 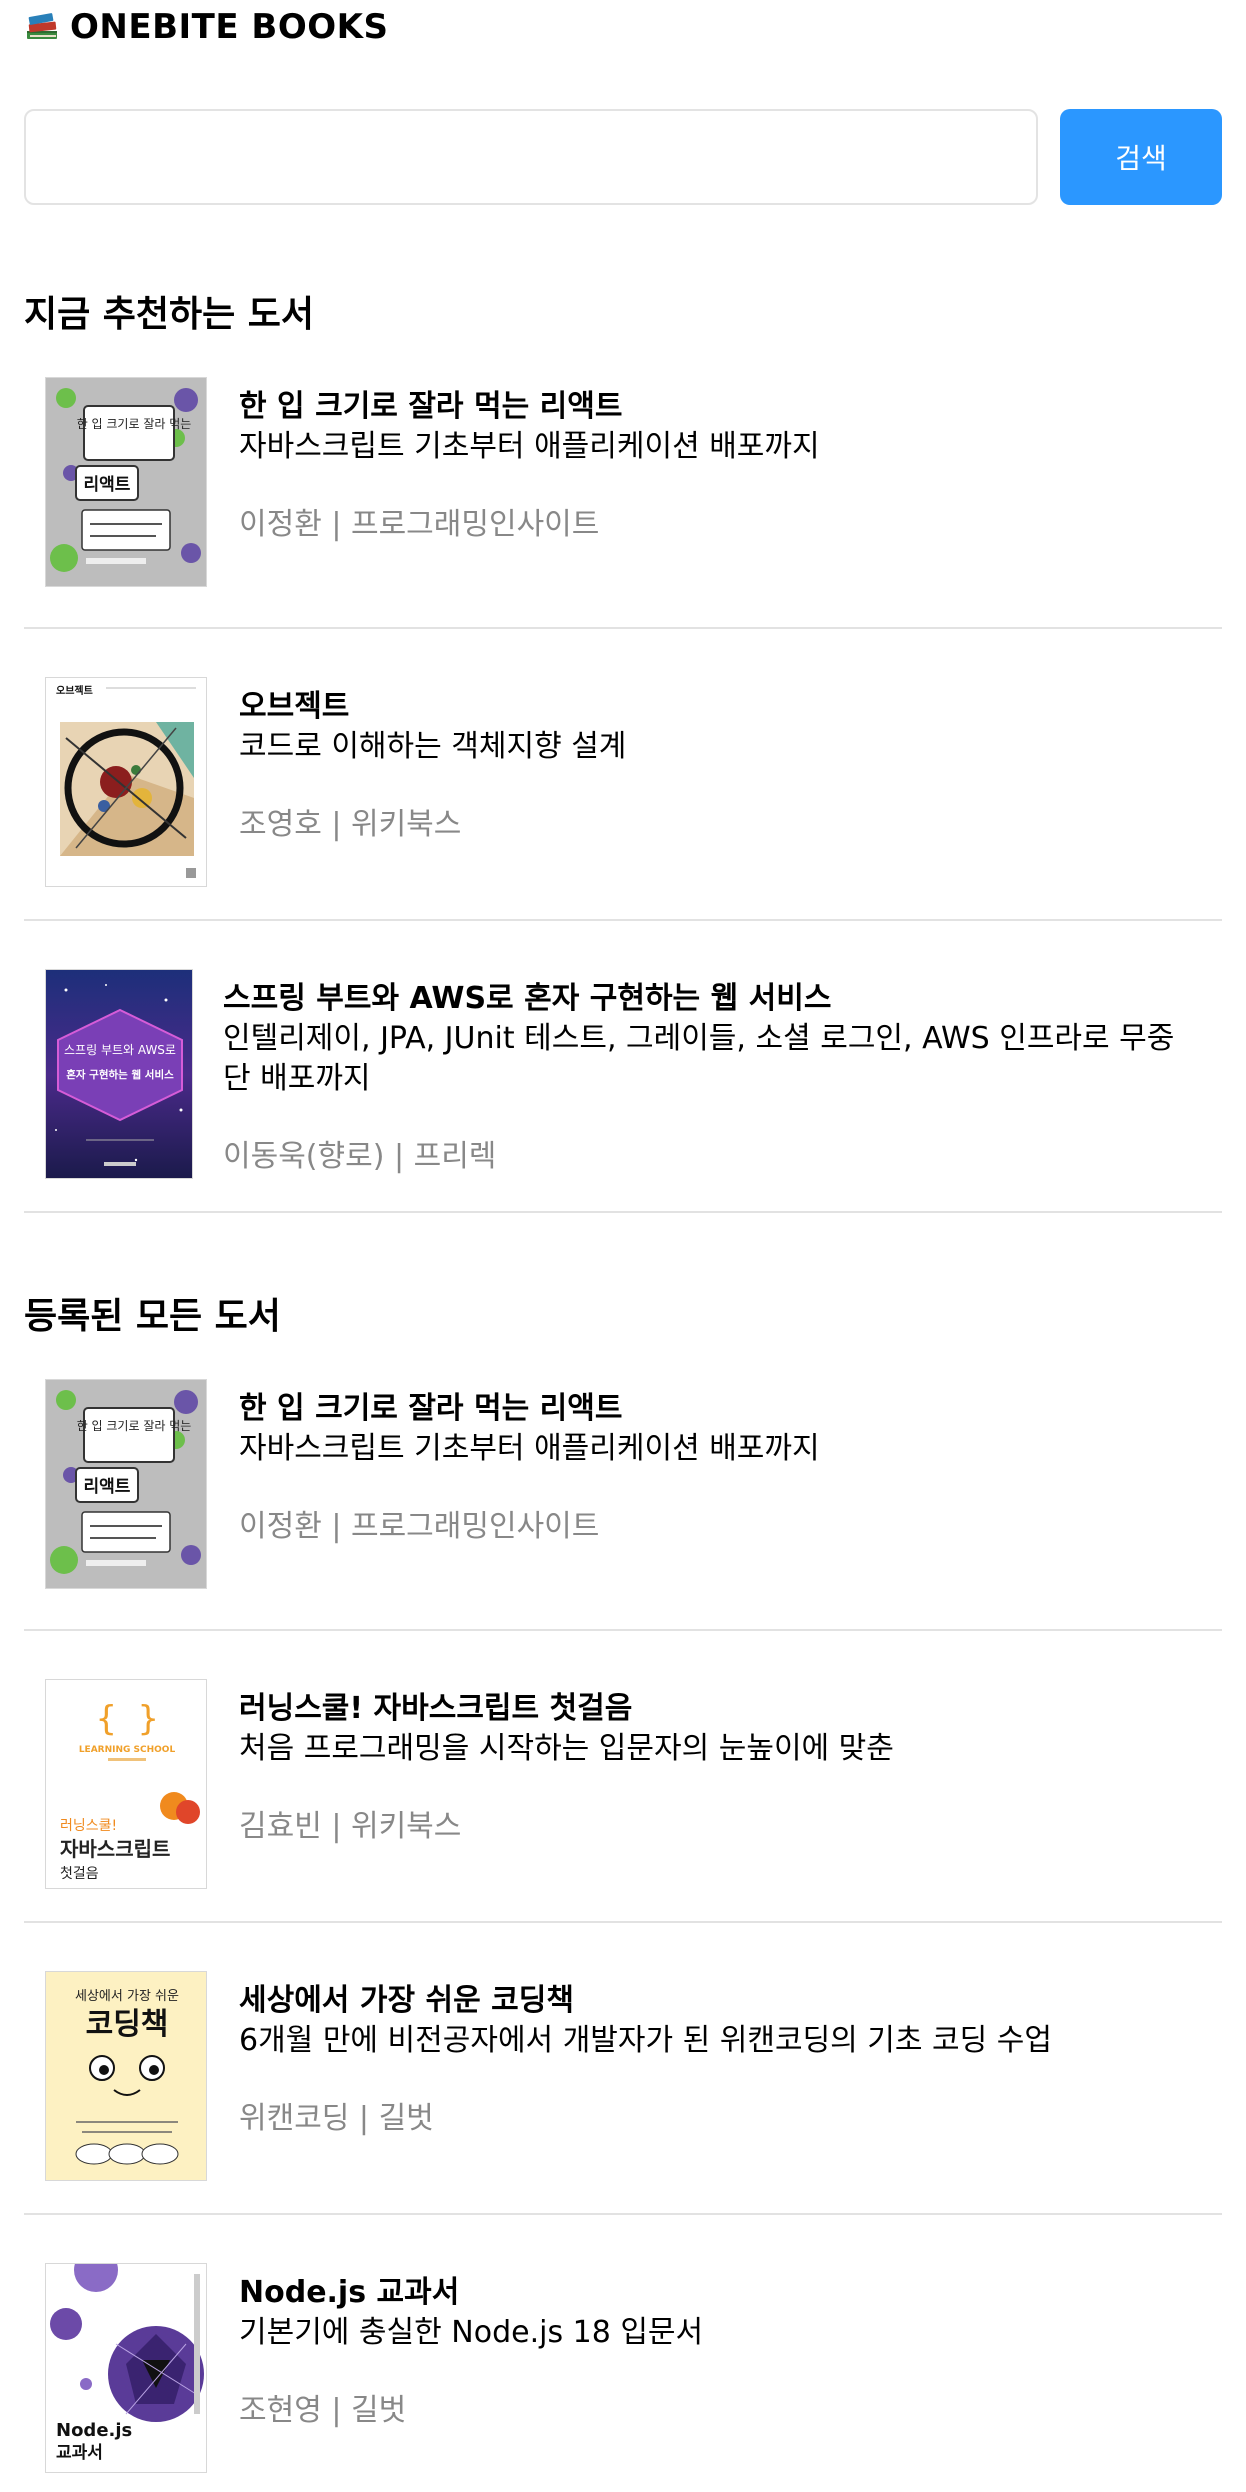 What do you see at coordinates (127, 1996) in the screenshot?
I see `easy-cover-top: 세상에서 가장 쉬운` at bounding box center [127, 1996].